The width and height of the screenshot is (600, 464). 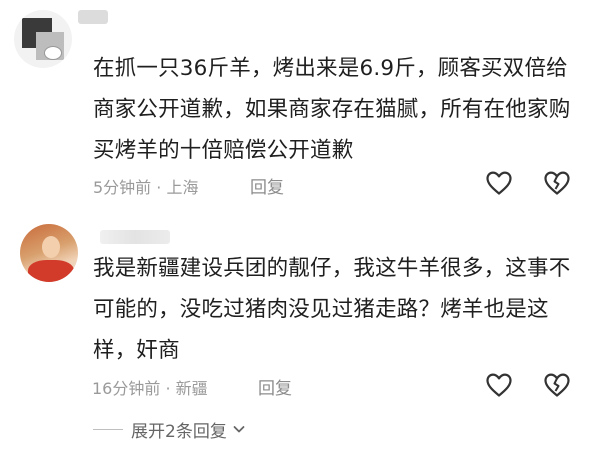 I want to click on comment-meta: 5分钟前 · 上海, so click(x=145, y=186).